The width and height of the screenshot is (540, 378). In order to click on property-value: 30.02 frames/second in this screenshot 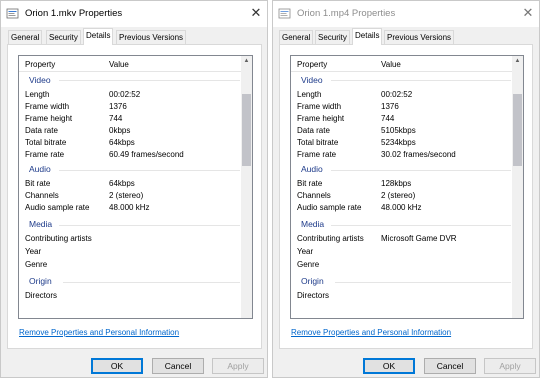, I will do `click(418, 154)`.